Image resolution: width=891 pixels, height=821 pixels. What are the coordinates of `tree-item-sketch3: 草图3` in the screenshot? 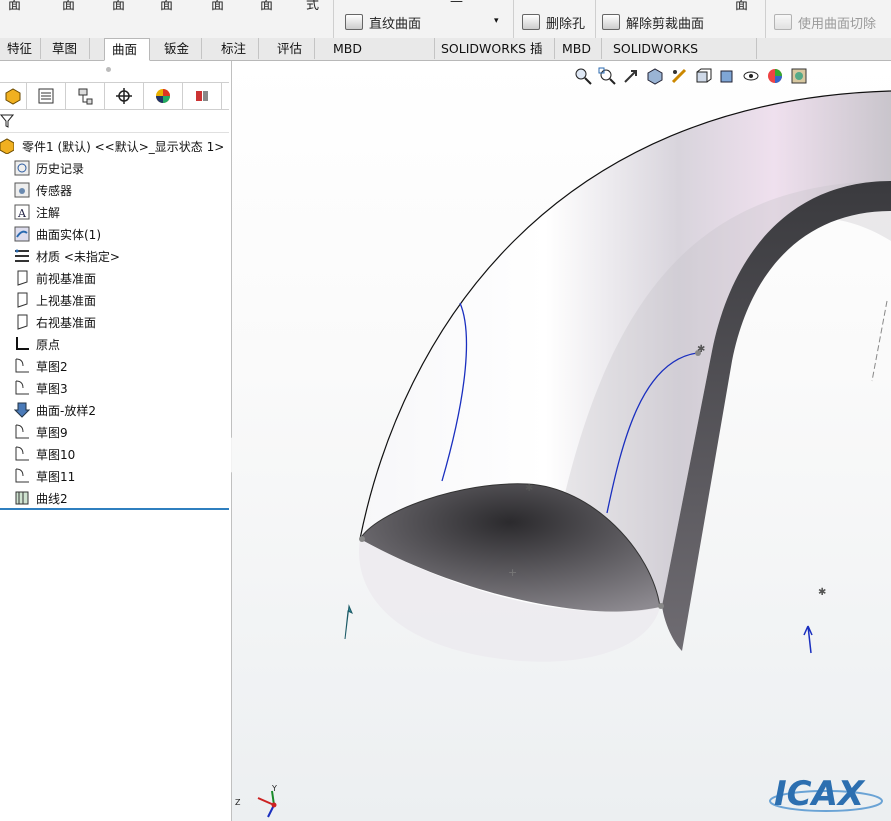 It's located at (41, 388).